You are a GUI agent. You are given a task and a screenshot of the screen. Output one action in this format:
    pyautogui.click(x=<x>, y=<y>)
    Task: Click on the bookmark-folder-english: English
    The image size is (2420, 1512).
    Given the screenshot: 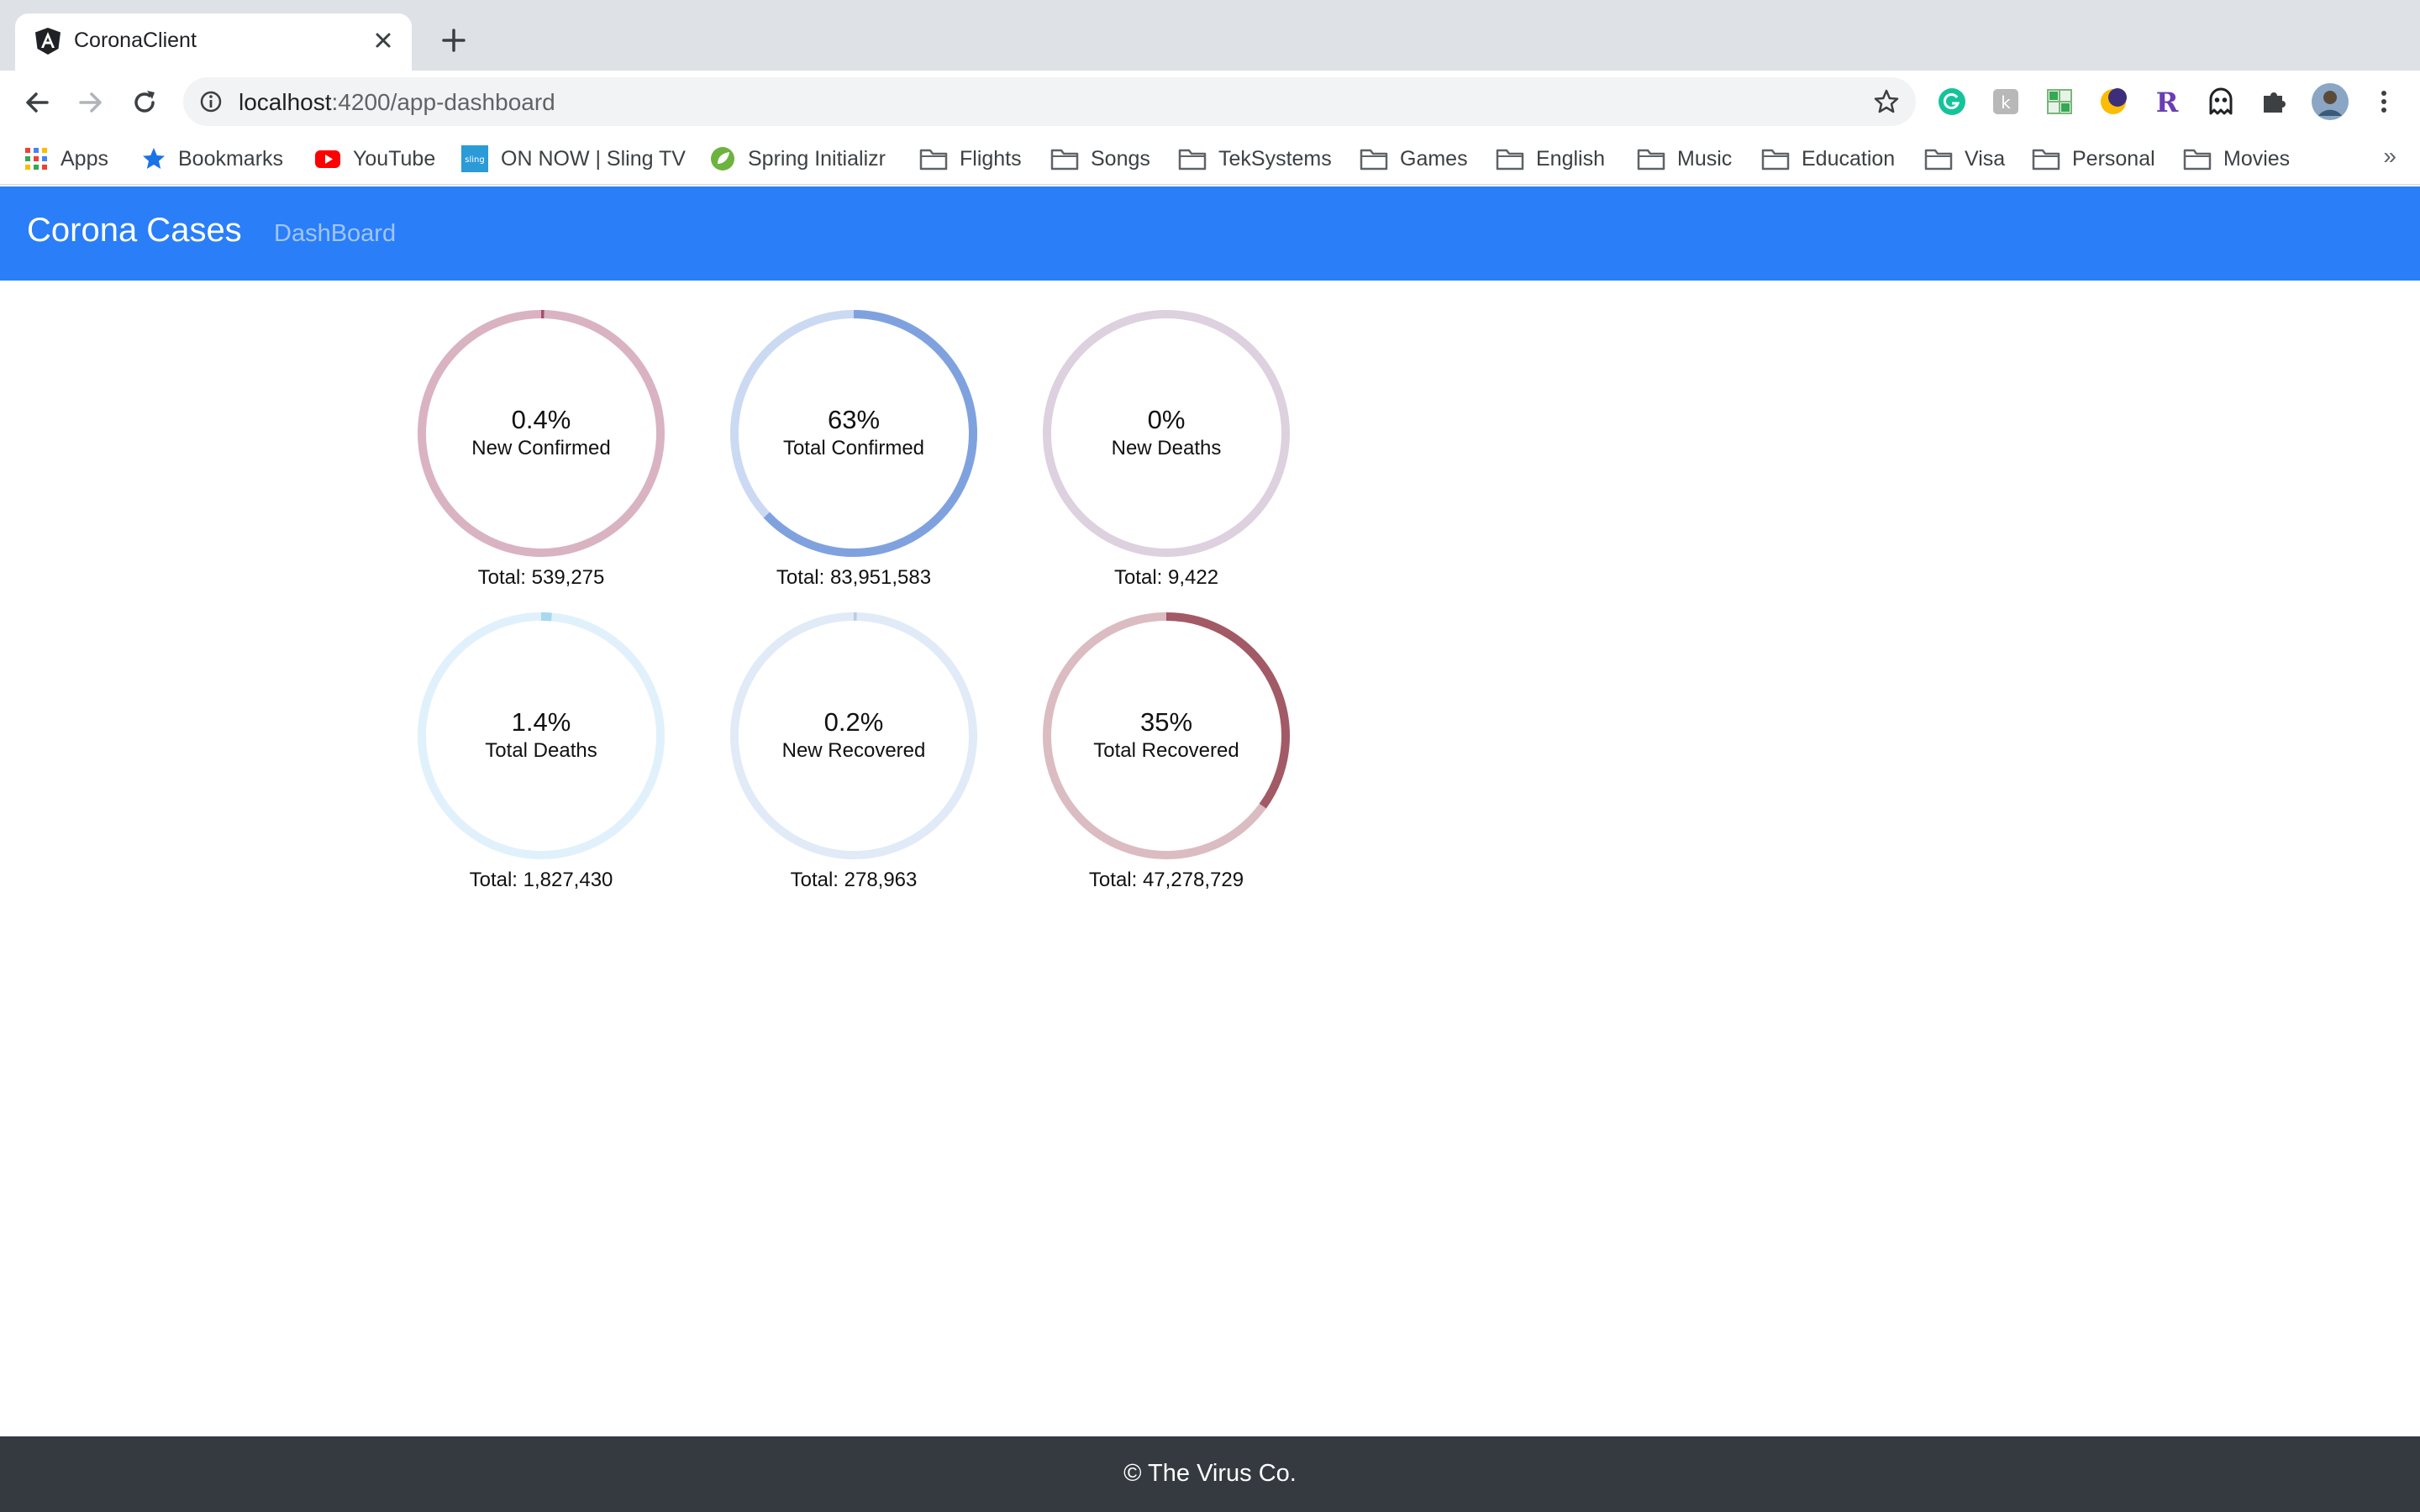 What is the action you would take?
    pyautogui.click(x=1550, y=159)
    